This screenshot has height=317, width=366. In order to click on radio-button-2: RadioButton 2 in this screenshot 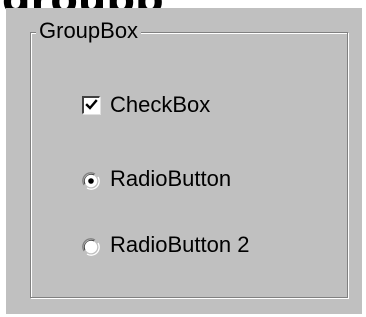, I will do `click(165, 245)`.